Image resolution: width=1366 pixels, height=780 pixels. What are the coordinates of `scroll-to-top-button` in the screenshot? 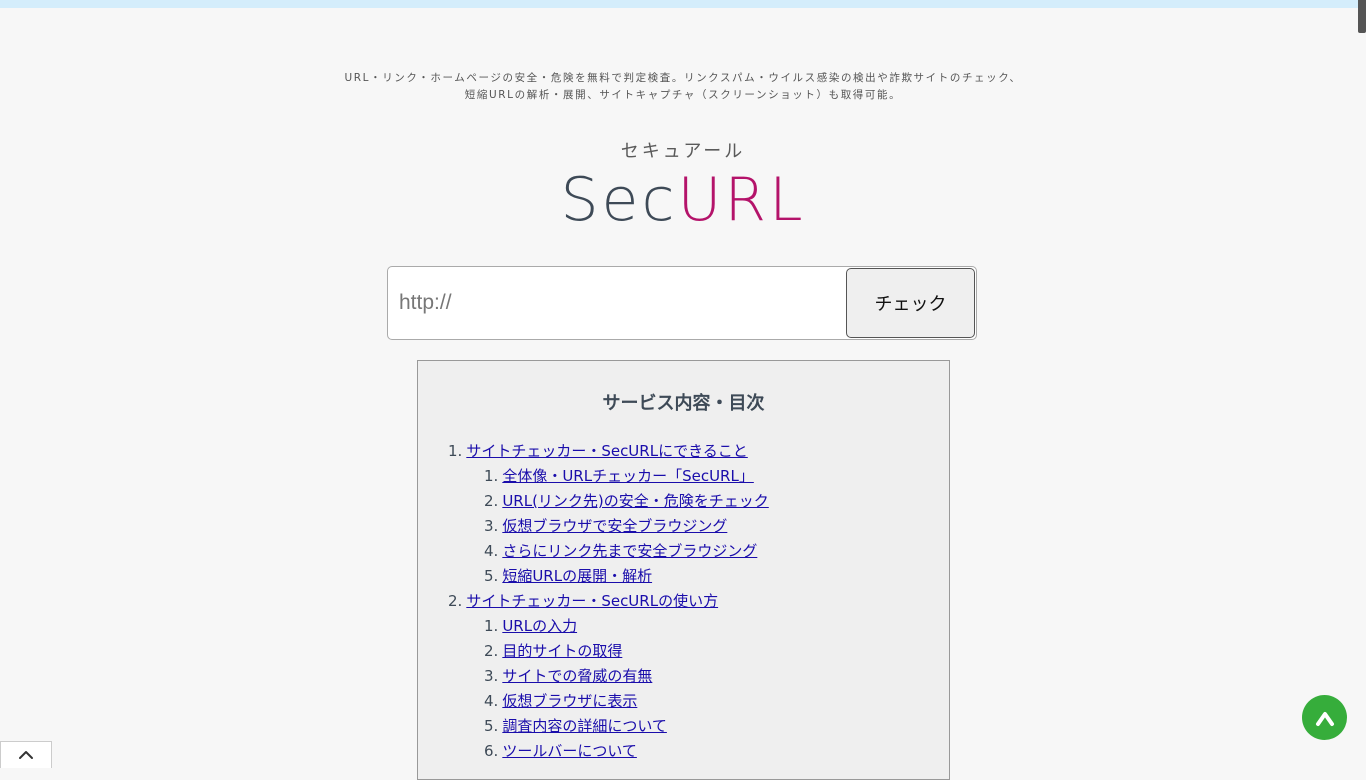 It's located at (1324, 717).